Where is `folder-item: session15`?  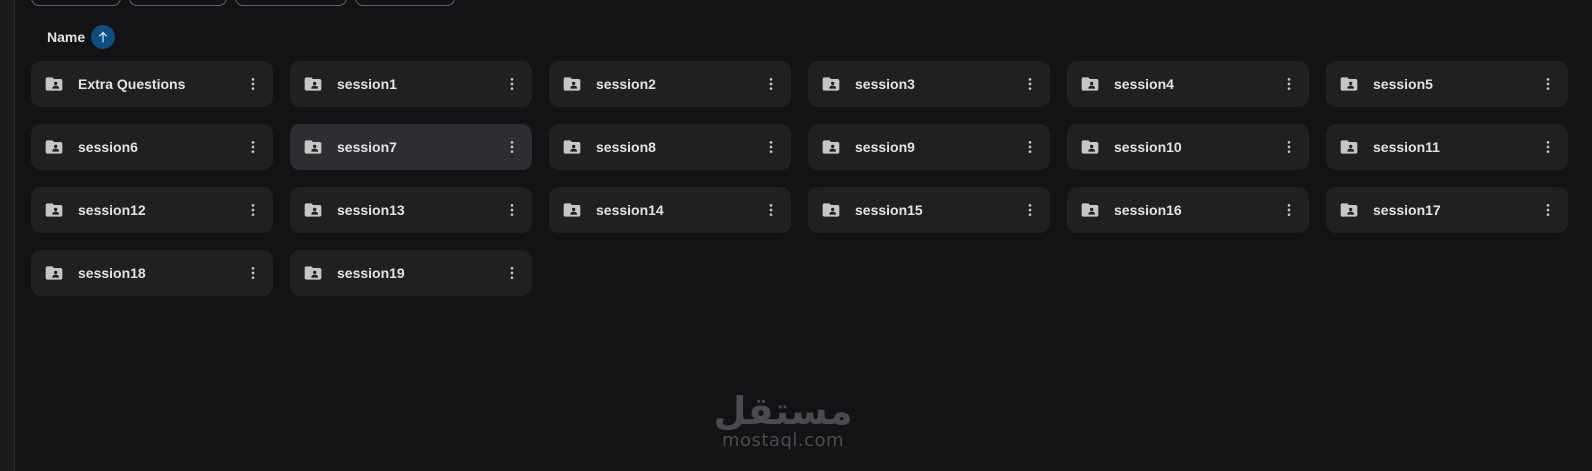
folder-item: session15 is located at coordinates (929, 210).